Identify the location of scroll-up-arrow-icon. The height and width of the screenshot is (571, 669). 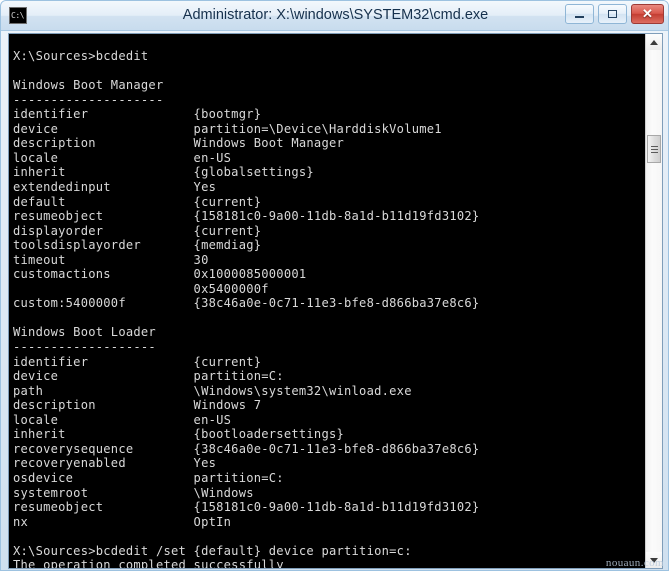
(654, 42).